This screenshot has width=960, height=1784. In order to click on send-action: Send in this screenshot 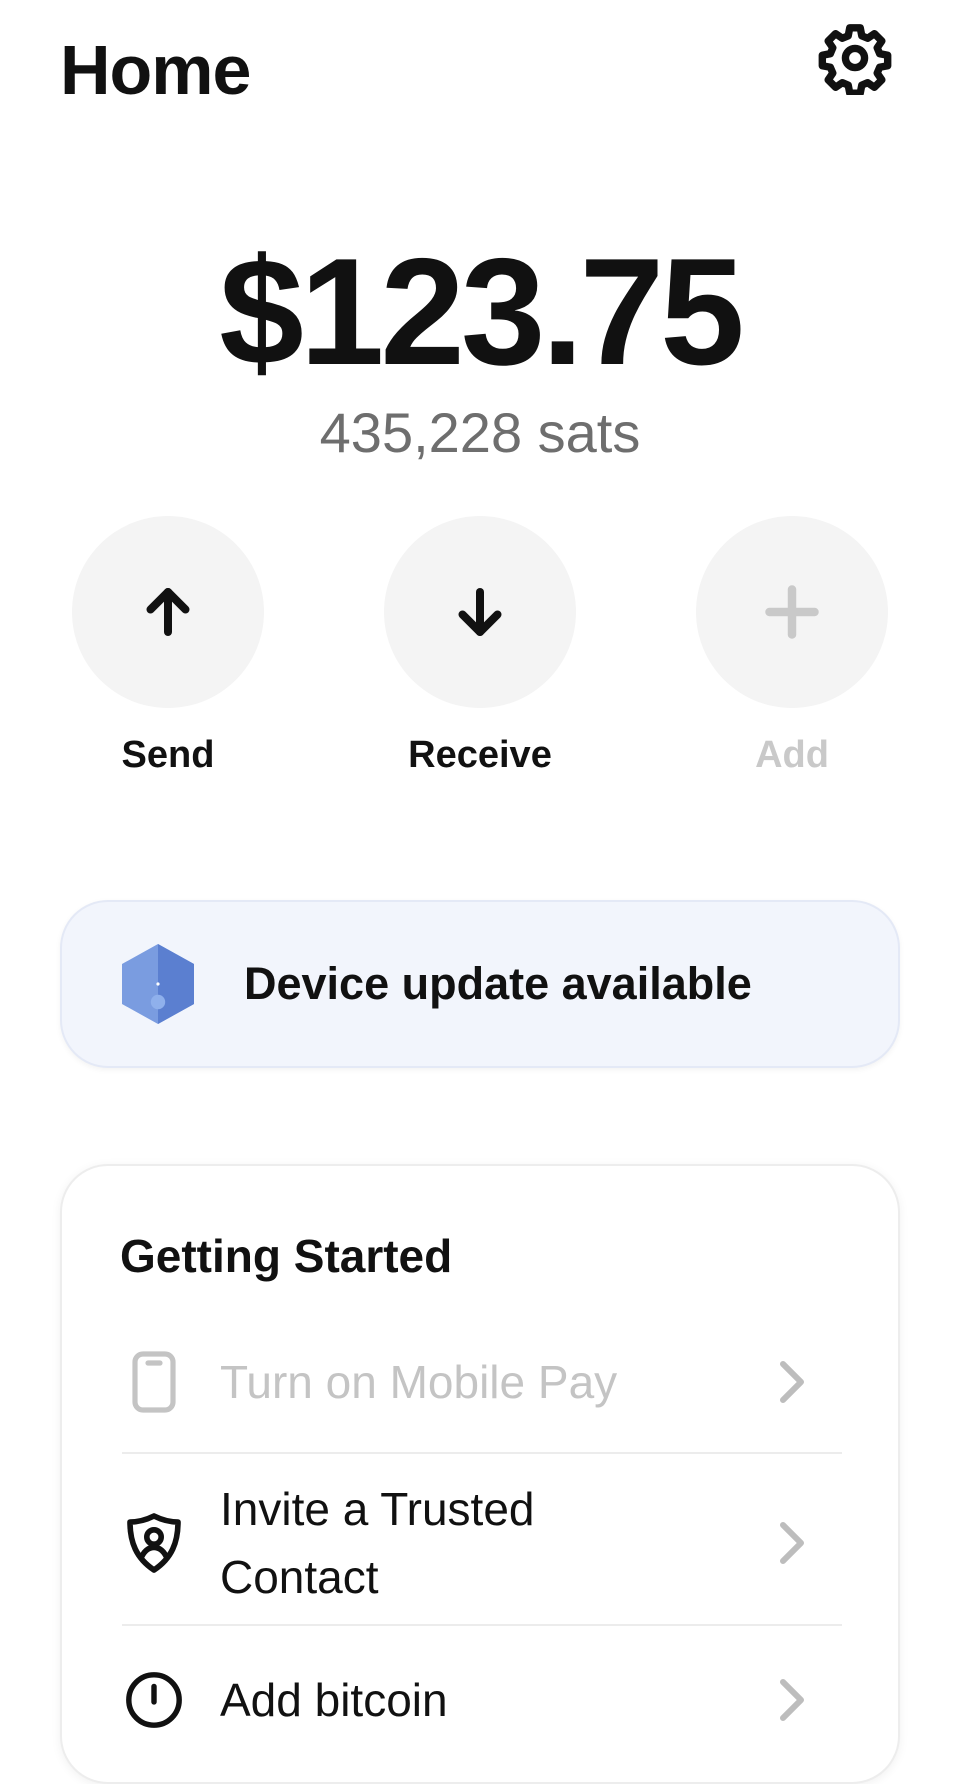, I will do `click(168, 647)`.